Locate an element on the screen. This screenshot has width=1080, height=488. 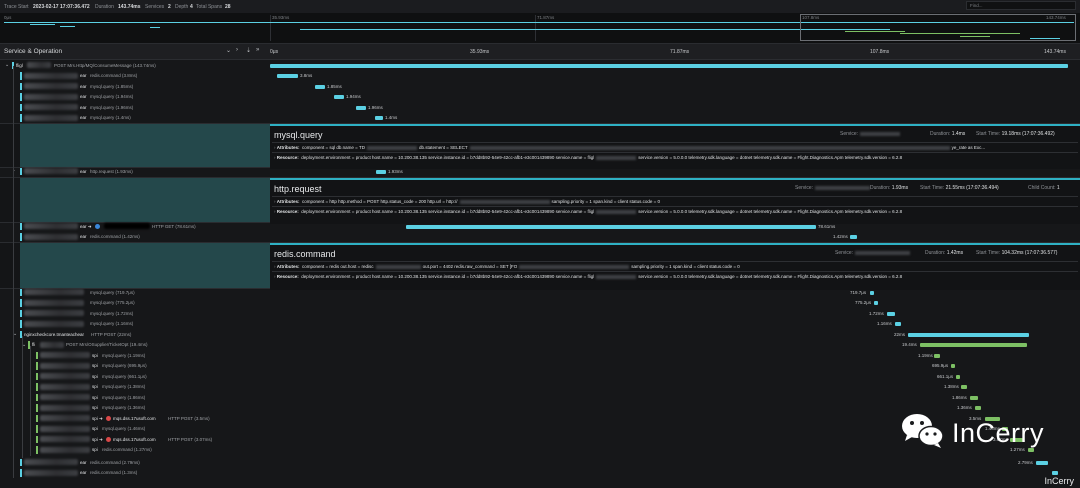
minimap-tick: 35.93ms is located at coordinates (281, 17).